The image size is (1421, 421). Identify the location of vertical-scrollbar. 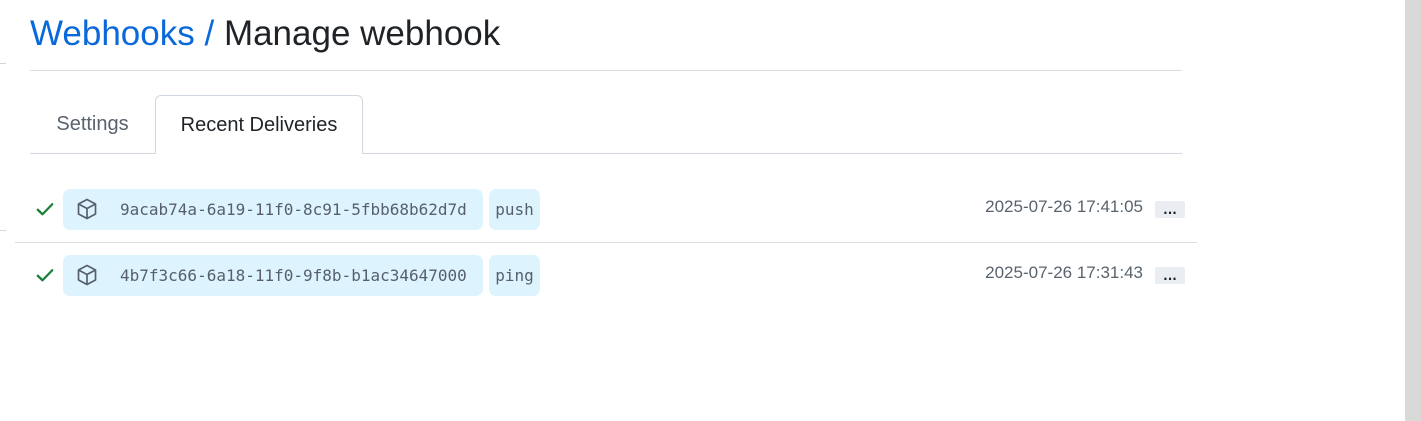
(1413, 210).